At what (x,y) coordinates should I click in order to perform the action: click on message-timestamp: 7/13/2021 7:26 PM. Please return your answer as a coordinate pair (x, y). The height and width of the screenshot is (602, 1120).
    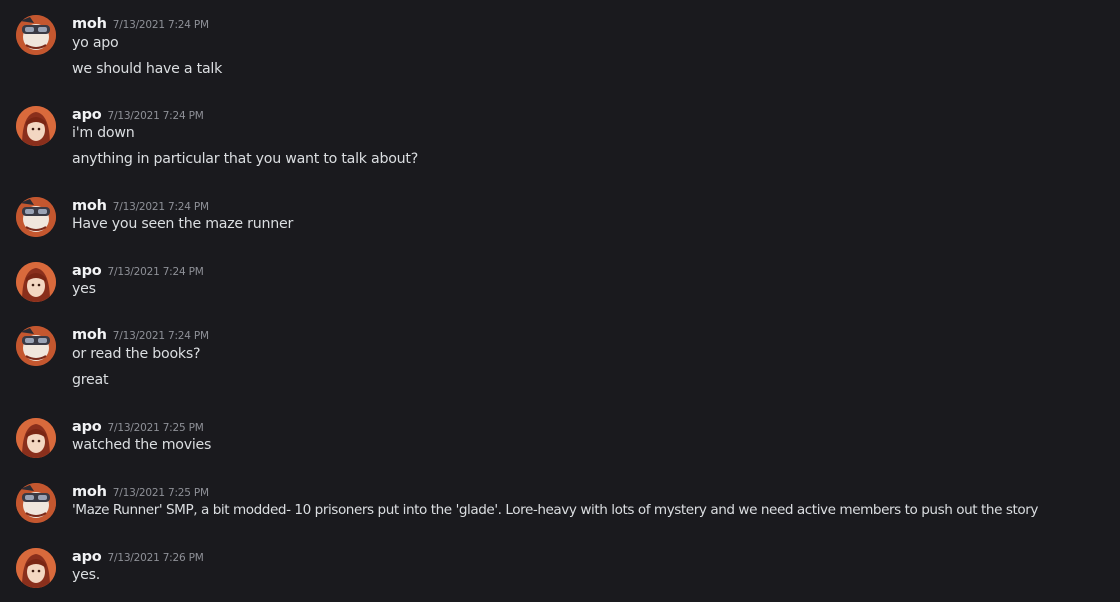
    Looking at the image, I should click on (155, 558).